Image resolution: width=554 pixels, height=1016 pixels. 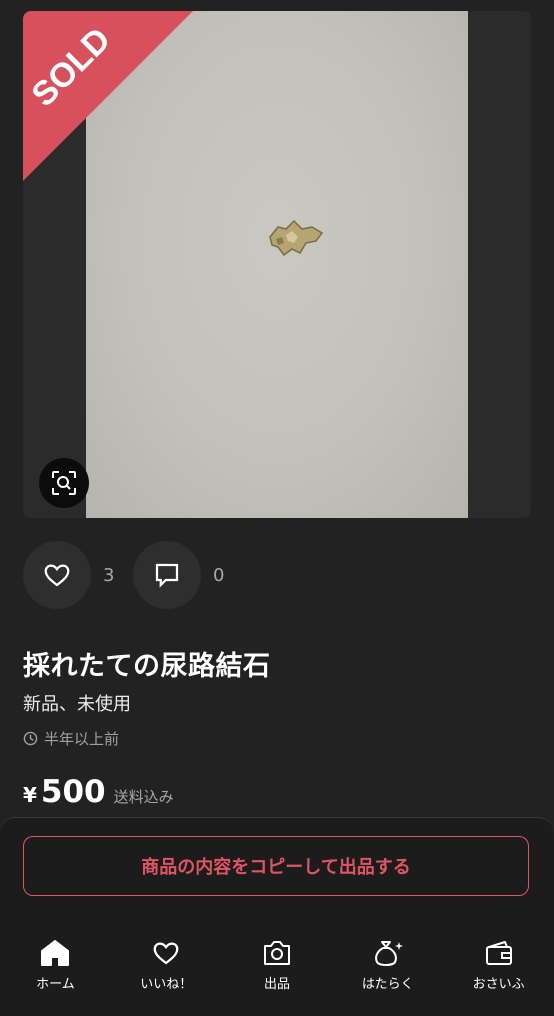 I want to click on money-bag-icon, so click(x=388, y=953).